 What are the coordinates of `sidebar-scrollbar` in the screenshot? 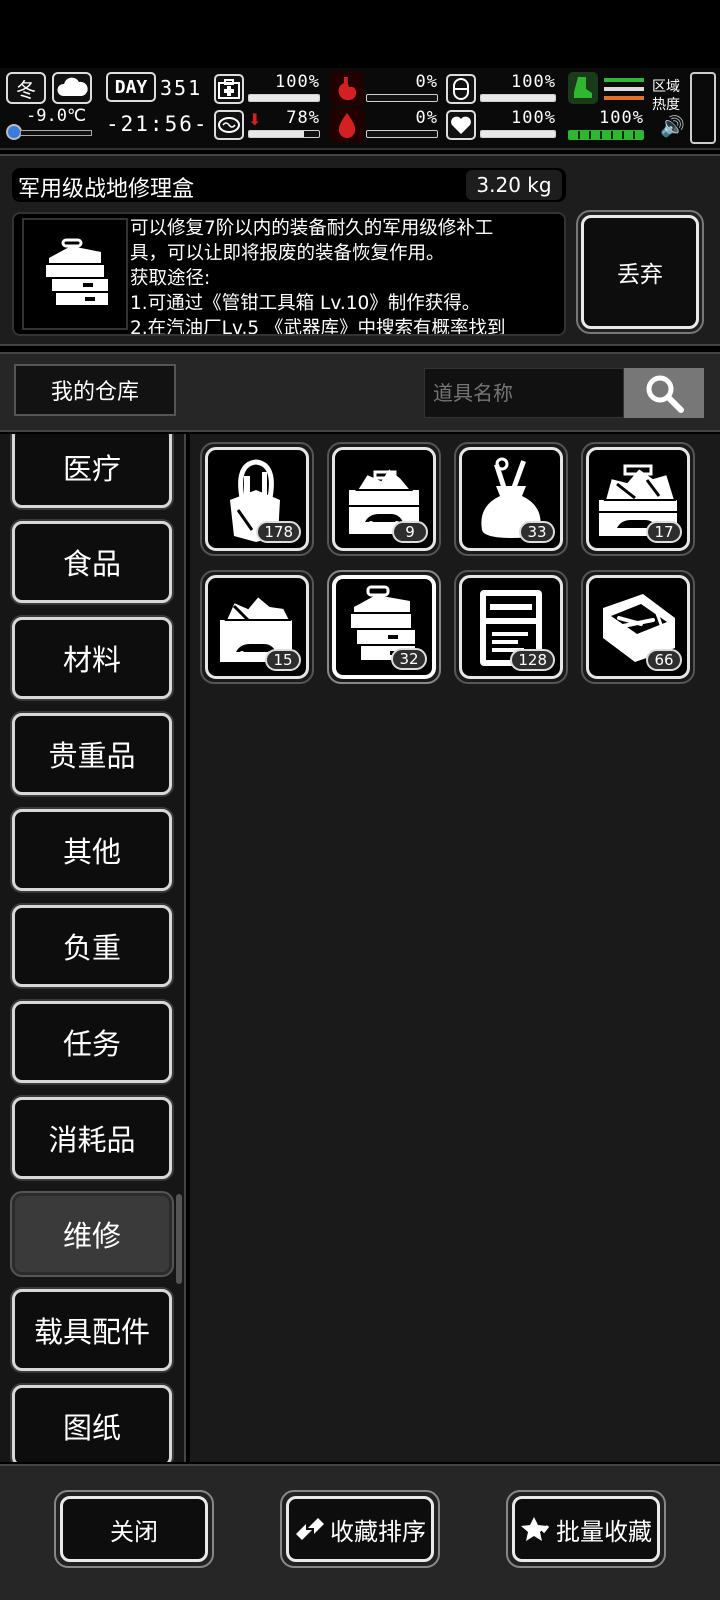 It's located at (179, 1239).